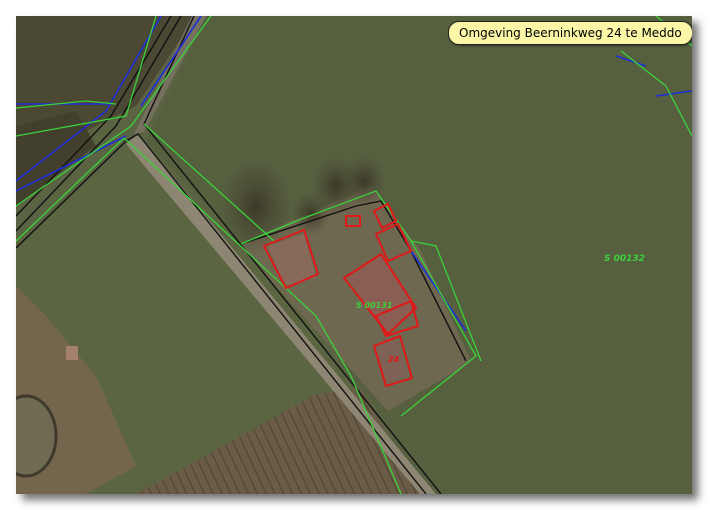 Image resolution: width=708 pixels, height=510 pixels. What do you see at coordinates (394, 359) in the screenshot?
I see `house-number-label: 24` at bounding box center [394, 359].